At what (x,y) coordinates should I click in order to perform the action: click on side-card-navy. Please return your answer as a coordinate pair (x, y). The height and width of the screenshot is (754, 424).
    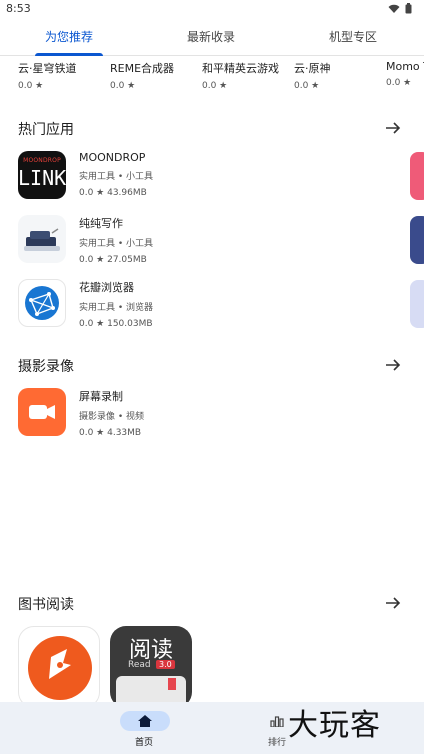
    Looking at the image, I should click on (417, 240).